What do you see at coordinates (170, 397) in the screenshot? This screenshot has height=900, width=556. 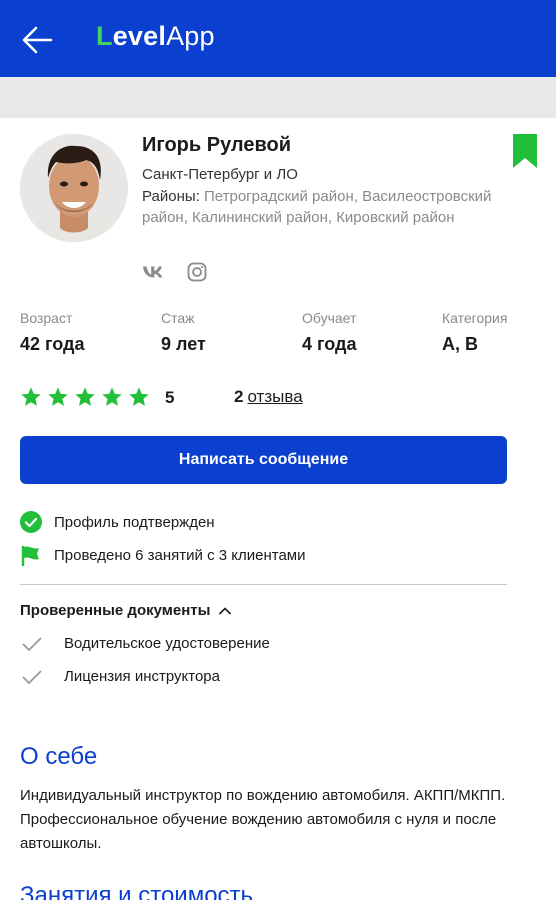 I see `rating-value: 5` at bounding box center [170, 397].